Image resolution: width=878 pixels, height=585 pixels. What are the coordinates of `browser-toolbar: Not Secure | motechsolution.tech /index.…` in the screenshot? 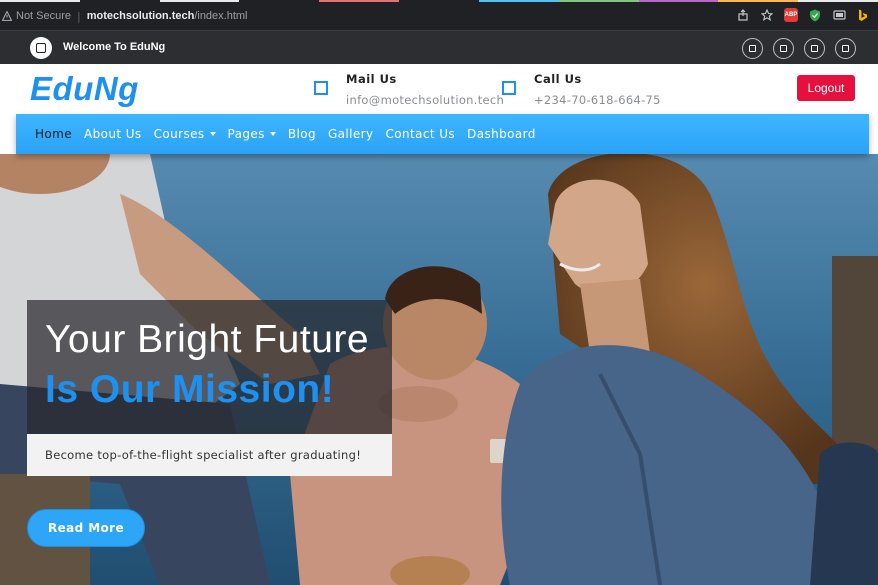 It's located at (439, 15).